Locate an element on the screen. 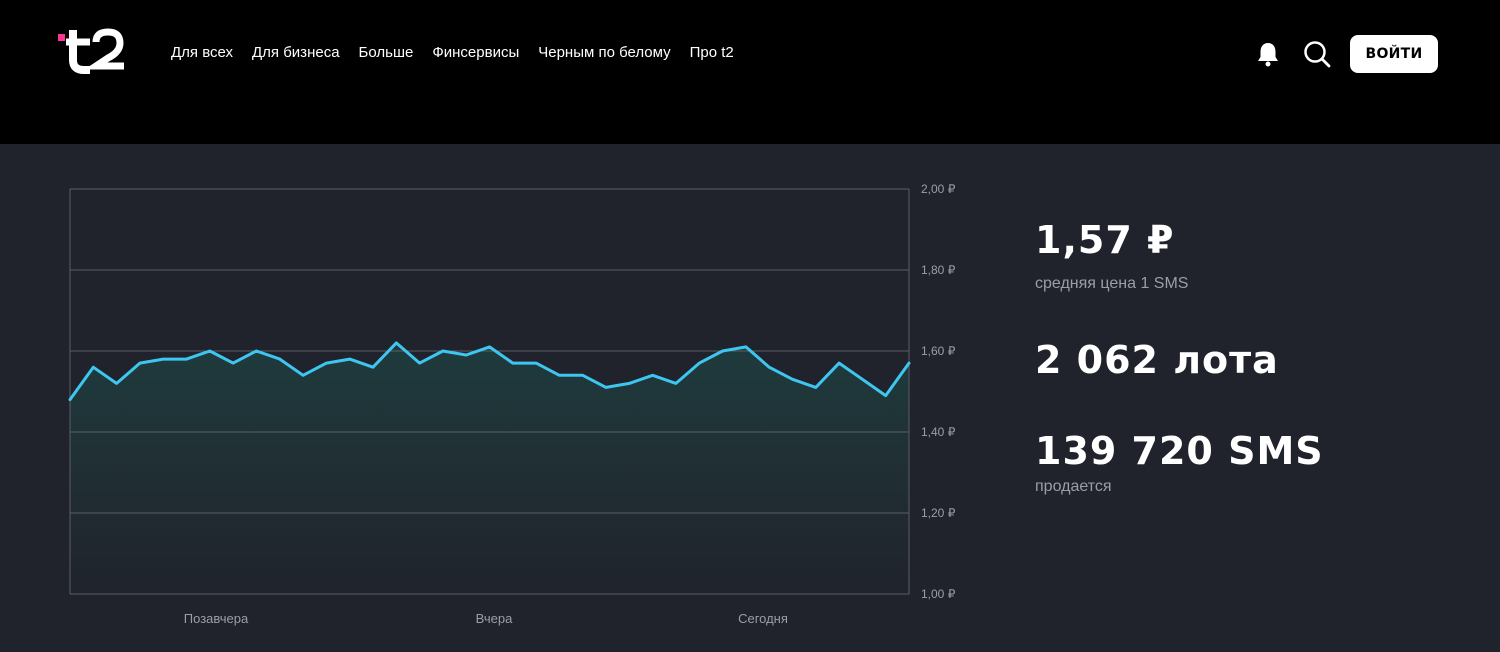  nav-item-6: Про t2 is located at coordinates (712, 53).